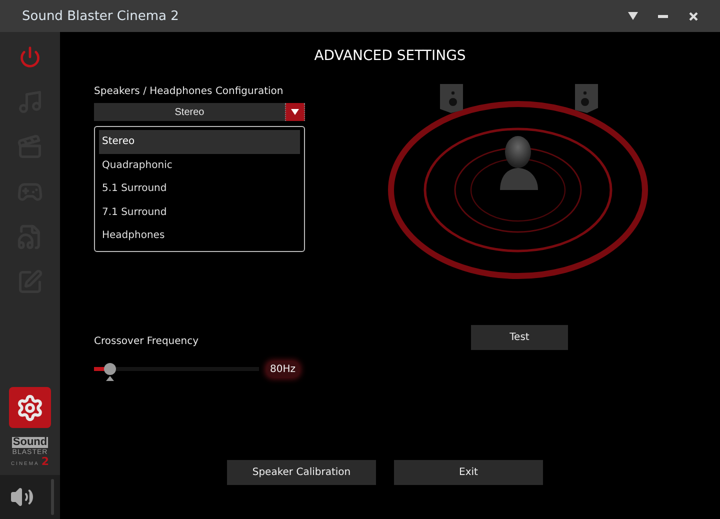 This screenshot has height=519, width=720. Describe the element at coordinates (147, 341) in the screenshot. I see `field-label: Crossover Frequency` at that location.